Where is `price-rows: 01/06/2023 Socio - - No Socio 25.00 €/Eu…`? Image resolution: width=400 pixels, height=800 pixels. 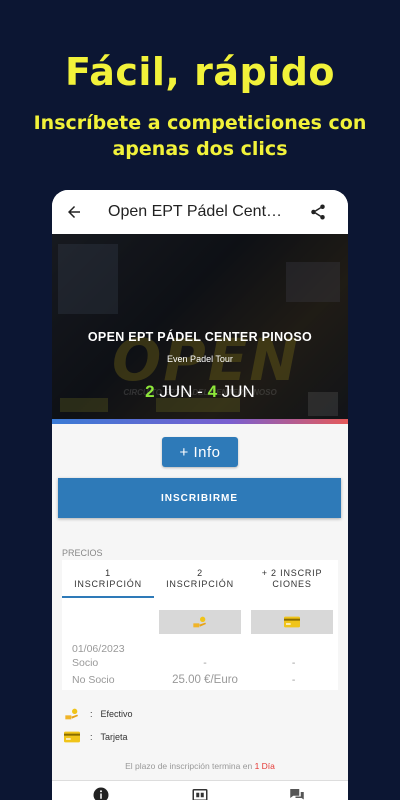
price-rows: 01/06/2023 Socio - - No Socio 25.00 €/Eu… is located at coordinates (200, 664).